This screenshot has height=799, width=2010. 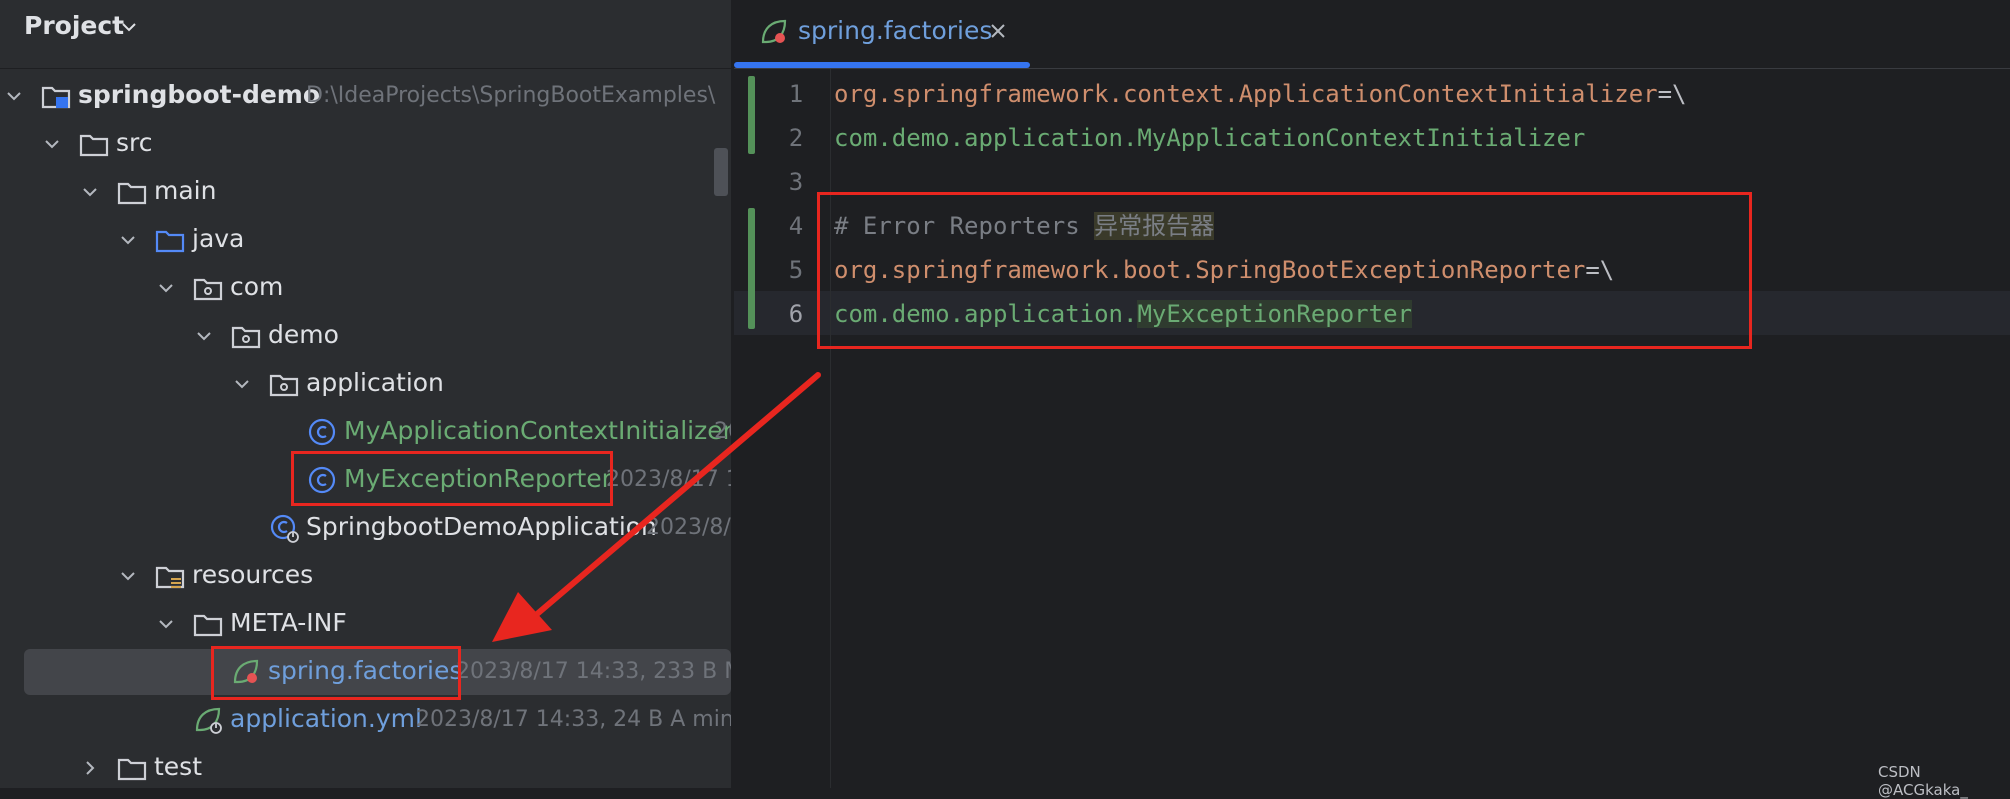 What do you see at coordinates (1372, 34) in the screenshot?
I see `editor-tab-bar: spring.factories` at bounding box center [1372, 34].